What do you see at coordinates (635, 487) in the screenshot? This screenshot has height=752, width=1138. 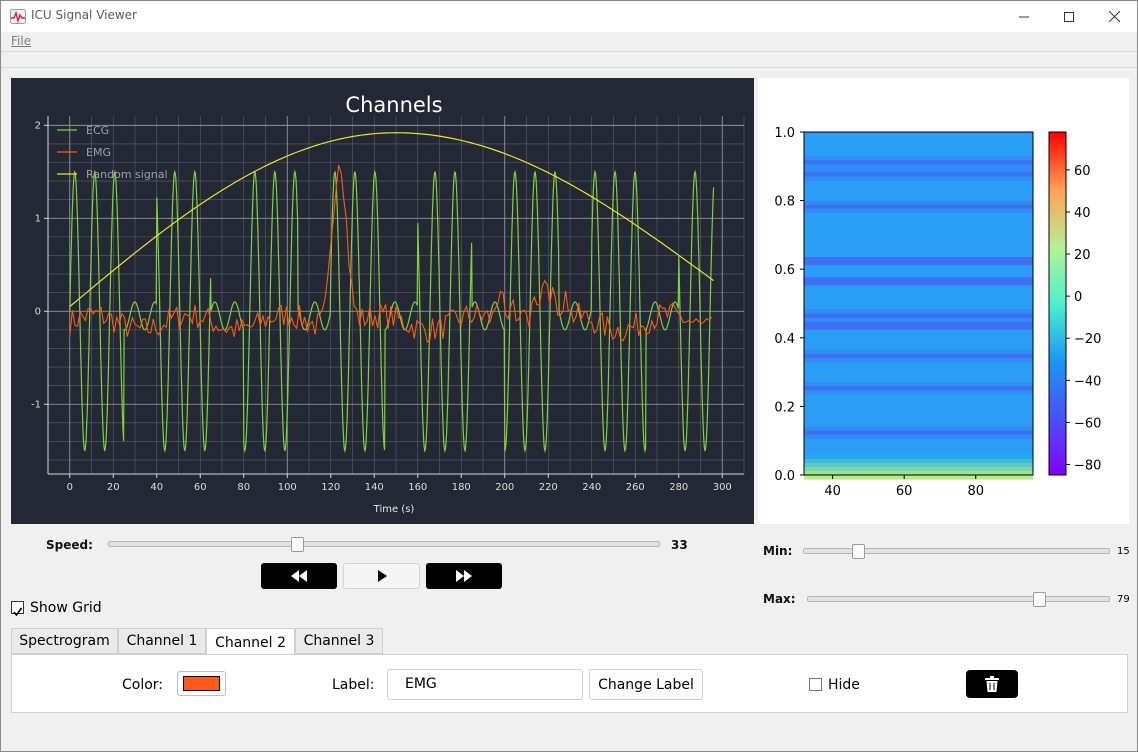 I see `x-tick-label: 260` at bounding box center [635, 487].